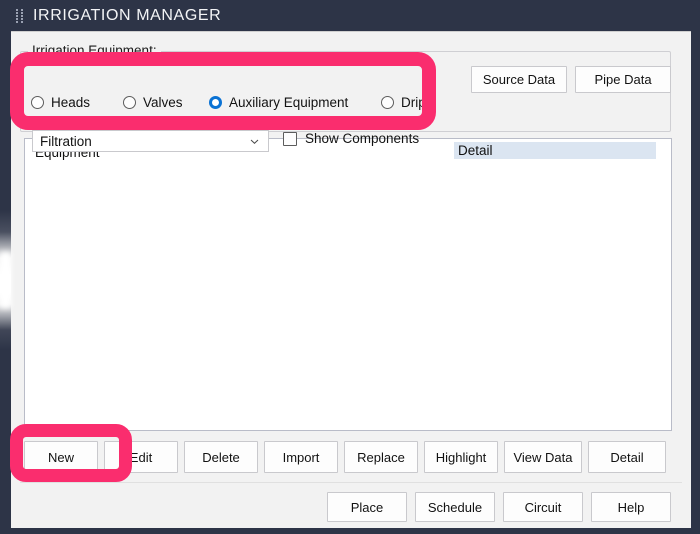 The width and height of the screenshot is (700, 534). Describe the element at coordinates (5, 280) in the screenshot. I see `window-left-edge-glow` at that location.